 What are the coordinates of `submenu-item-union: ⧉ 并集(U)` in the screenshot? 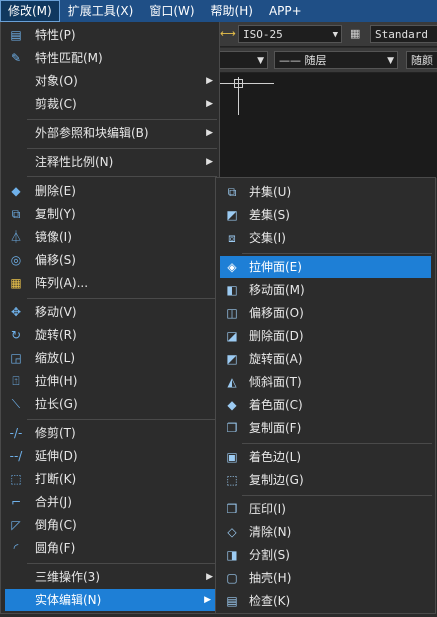 It's located at (325, 192).